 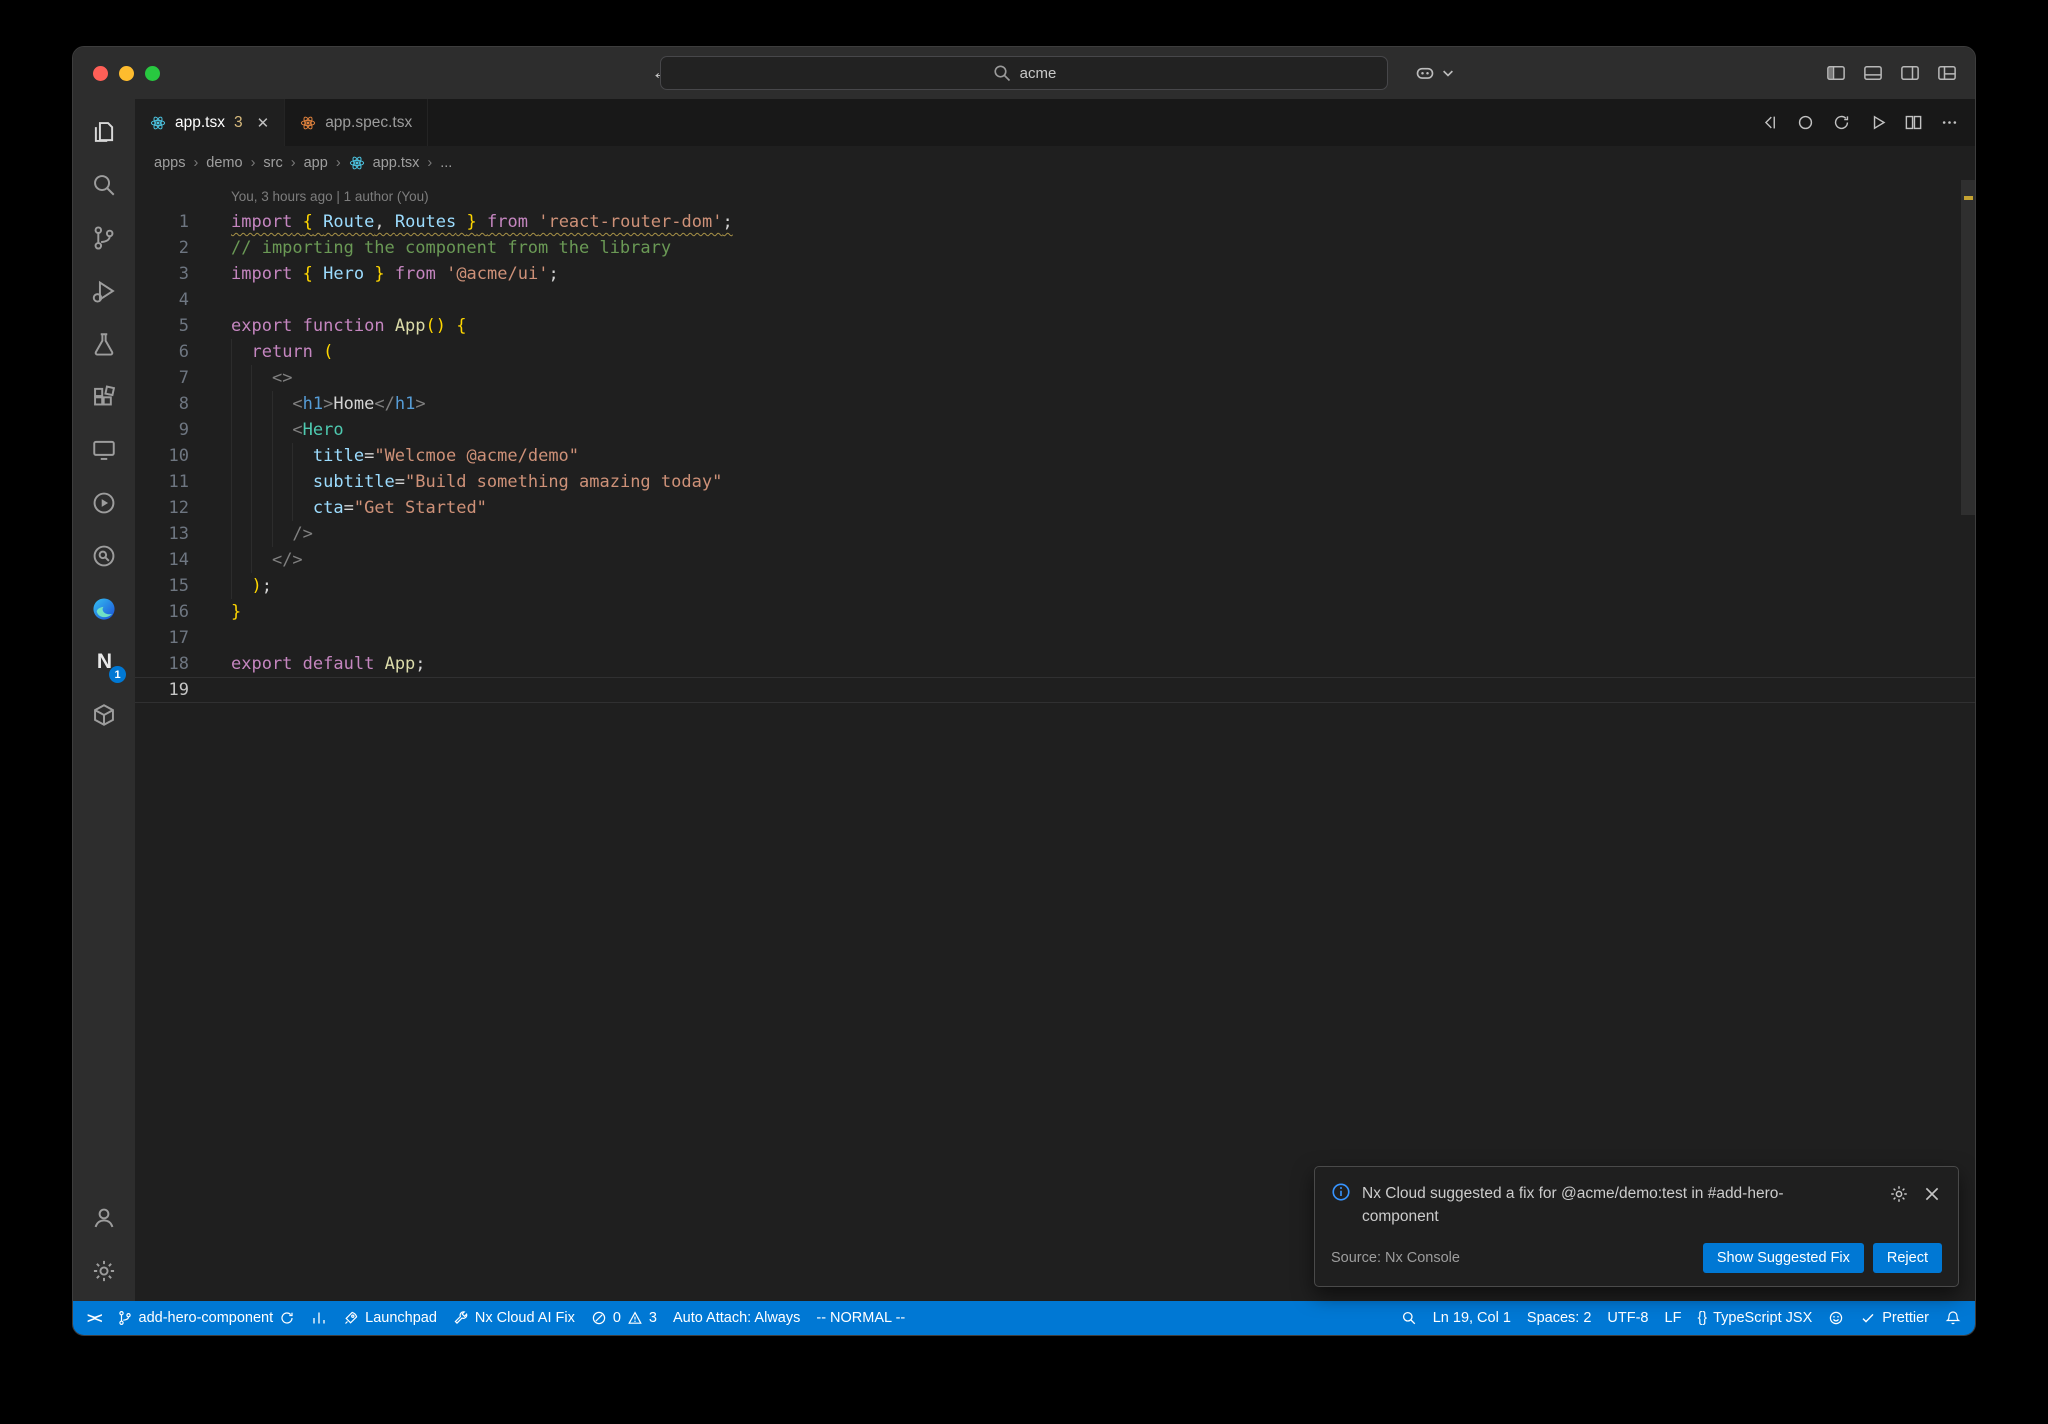 What do you see at coordinates (1877, 123) in the screenshot?
I see `run-file-icon` at bounding box center [1877, 123].